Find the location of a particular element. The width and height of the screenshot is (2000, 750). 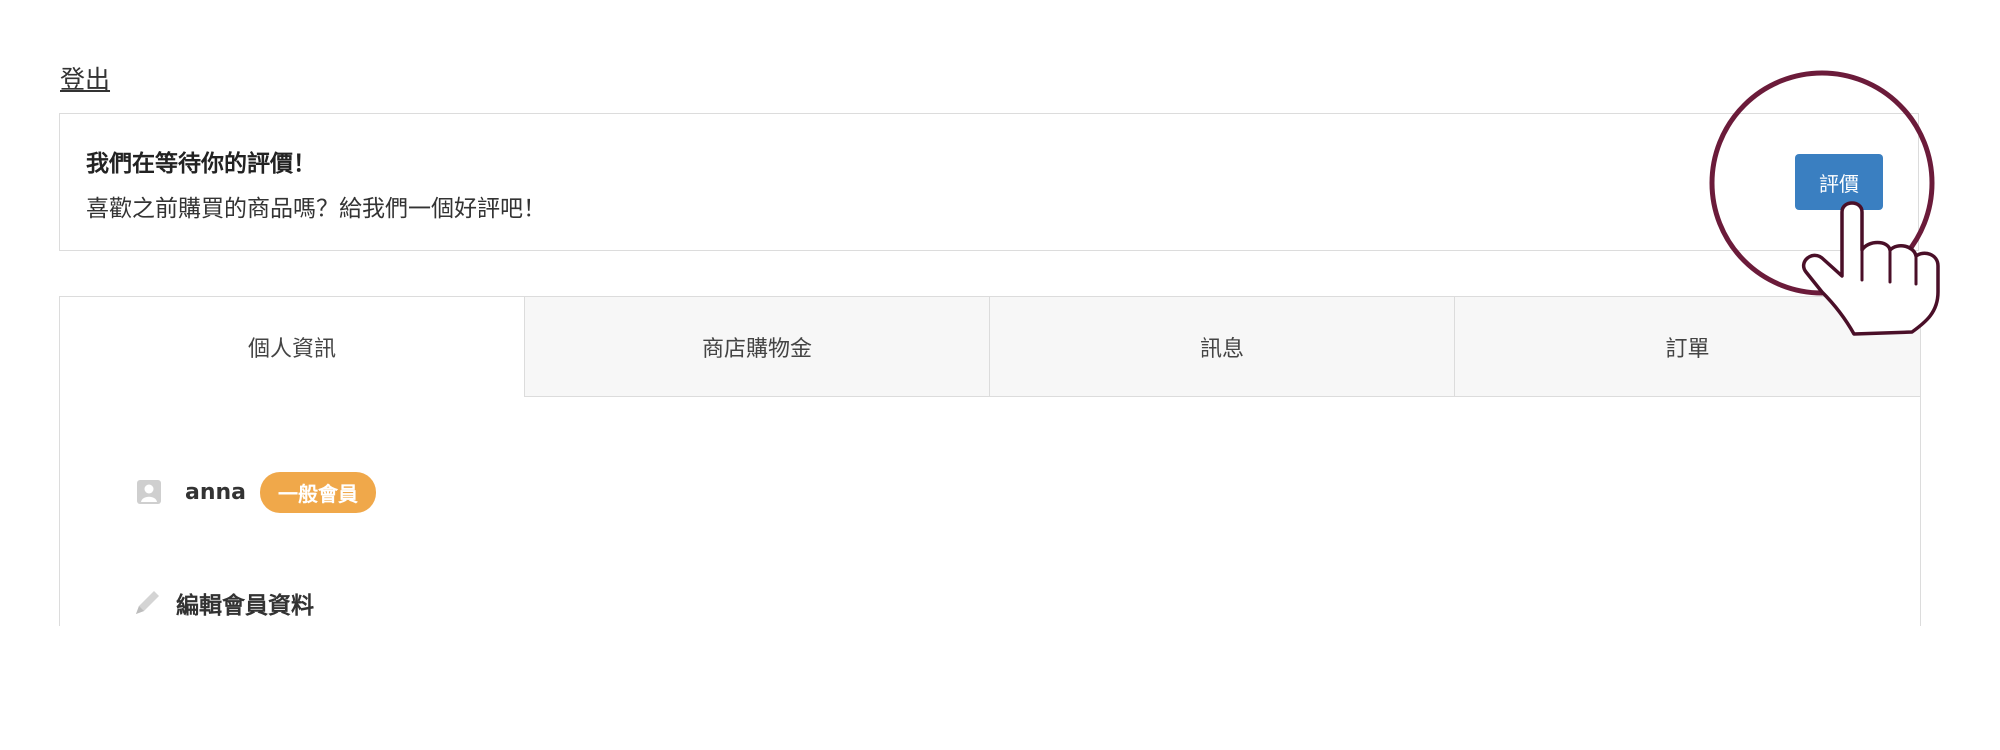

pencil-icon is located at coordinates (147, 602).